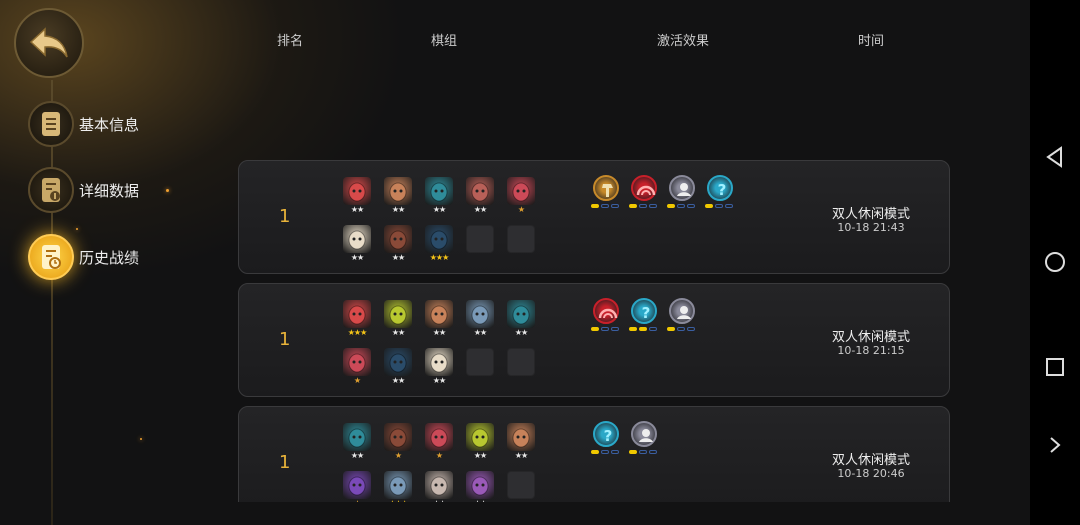  I want to click on expand-nav-button, so click(1055, 445).